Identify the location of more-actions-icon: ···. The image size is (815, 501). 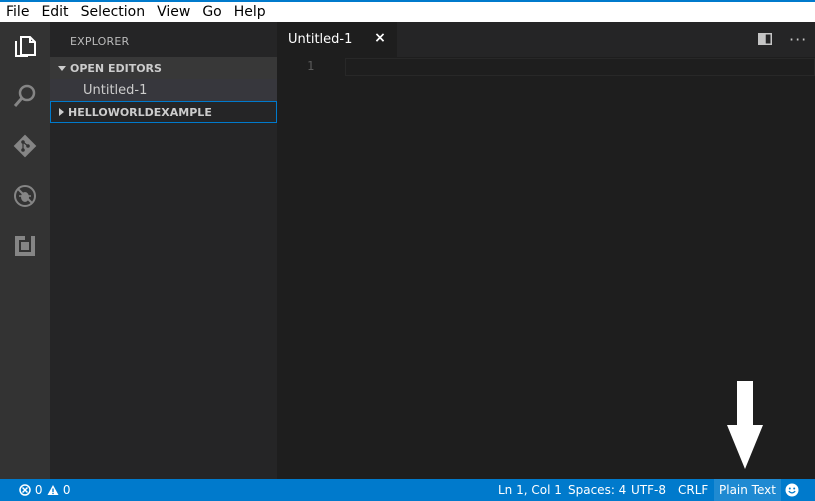
(798, 39).